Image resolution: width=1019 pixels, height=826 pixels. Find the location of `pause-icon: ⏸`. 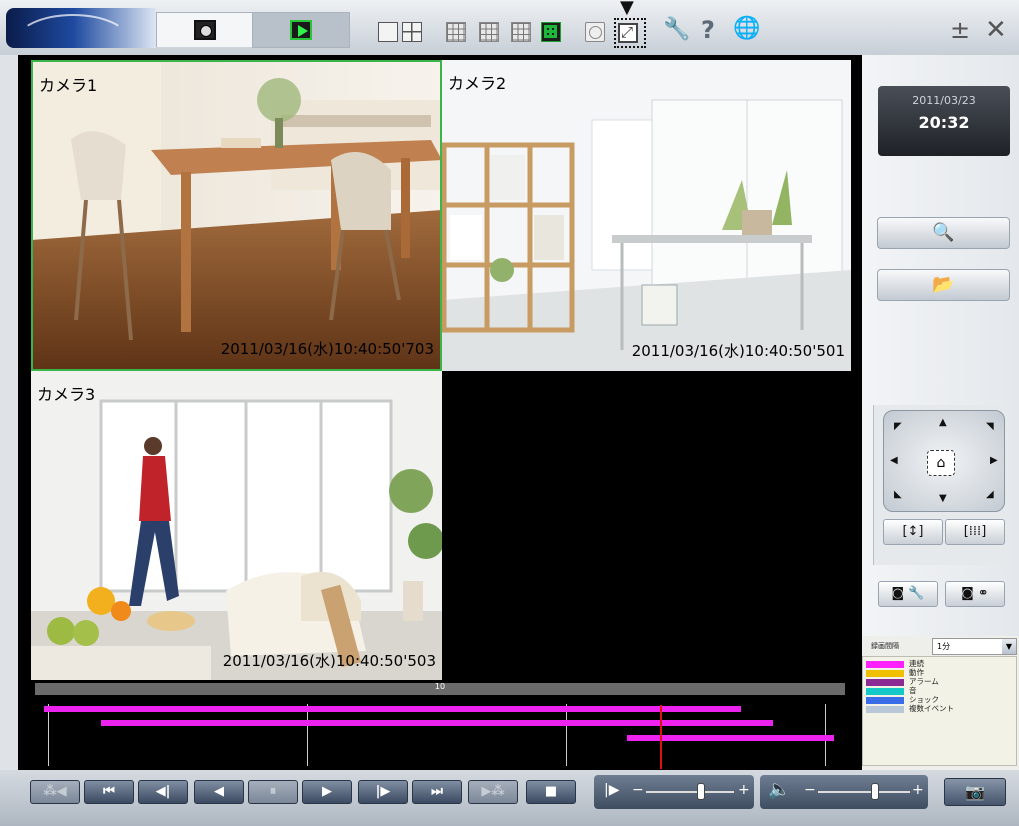

pause-icon: ⏸ is located at coordinates (273, 791).